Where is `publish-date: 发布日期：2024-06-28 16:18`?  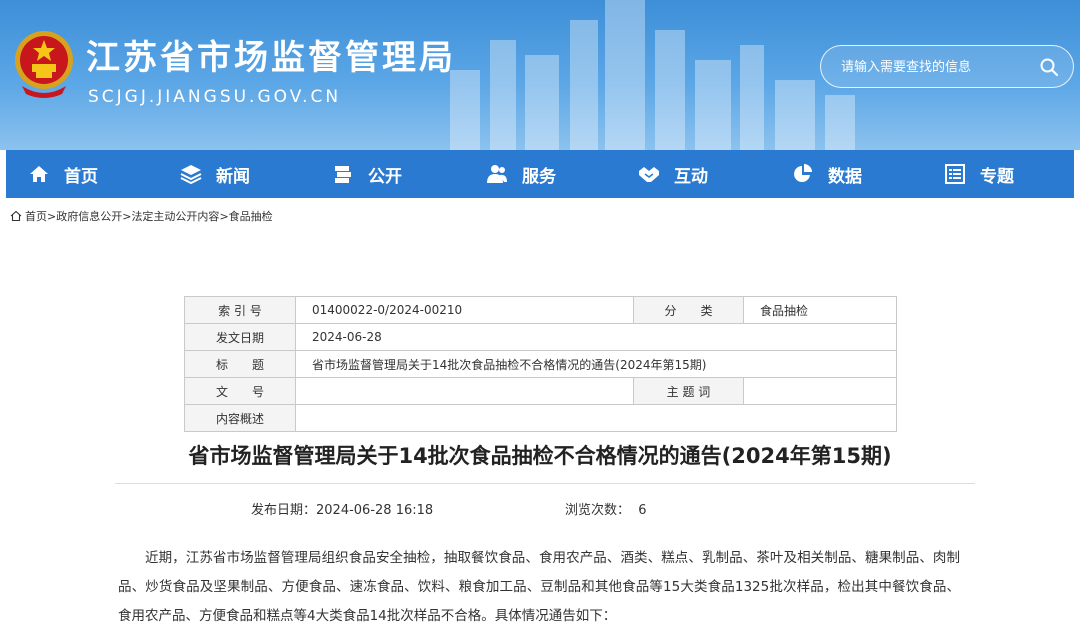
publish-date: 发布日期：2024-06-28 16:18 is located at coordinates (342, 508).